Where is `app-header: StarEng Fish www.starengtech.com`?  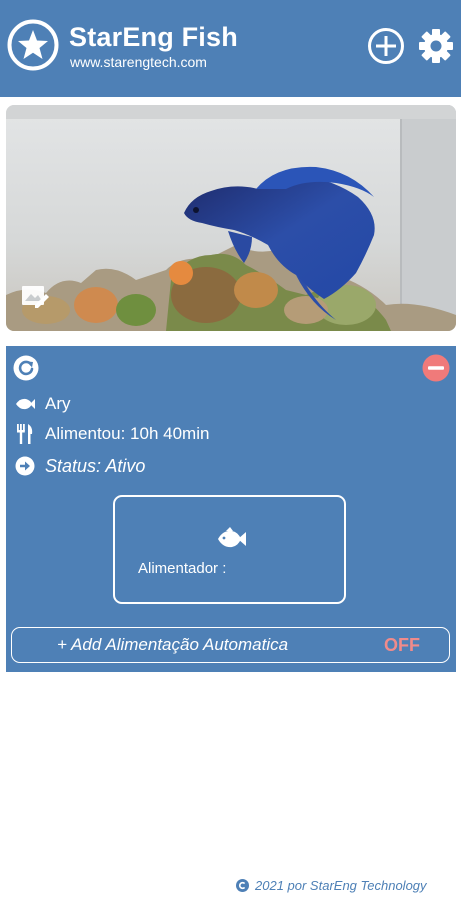
app-header: StarEng Fish www.starengtech.com is located at coordinates (230, 48).